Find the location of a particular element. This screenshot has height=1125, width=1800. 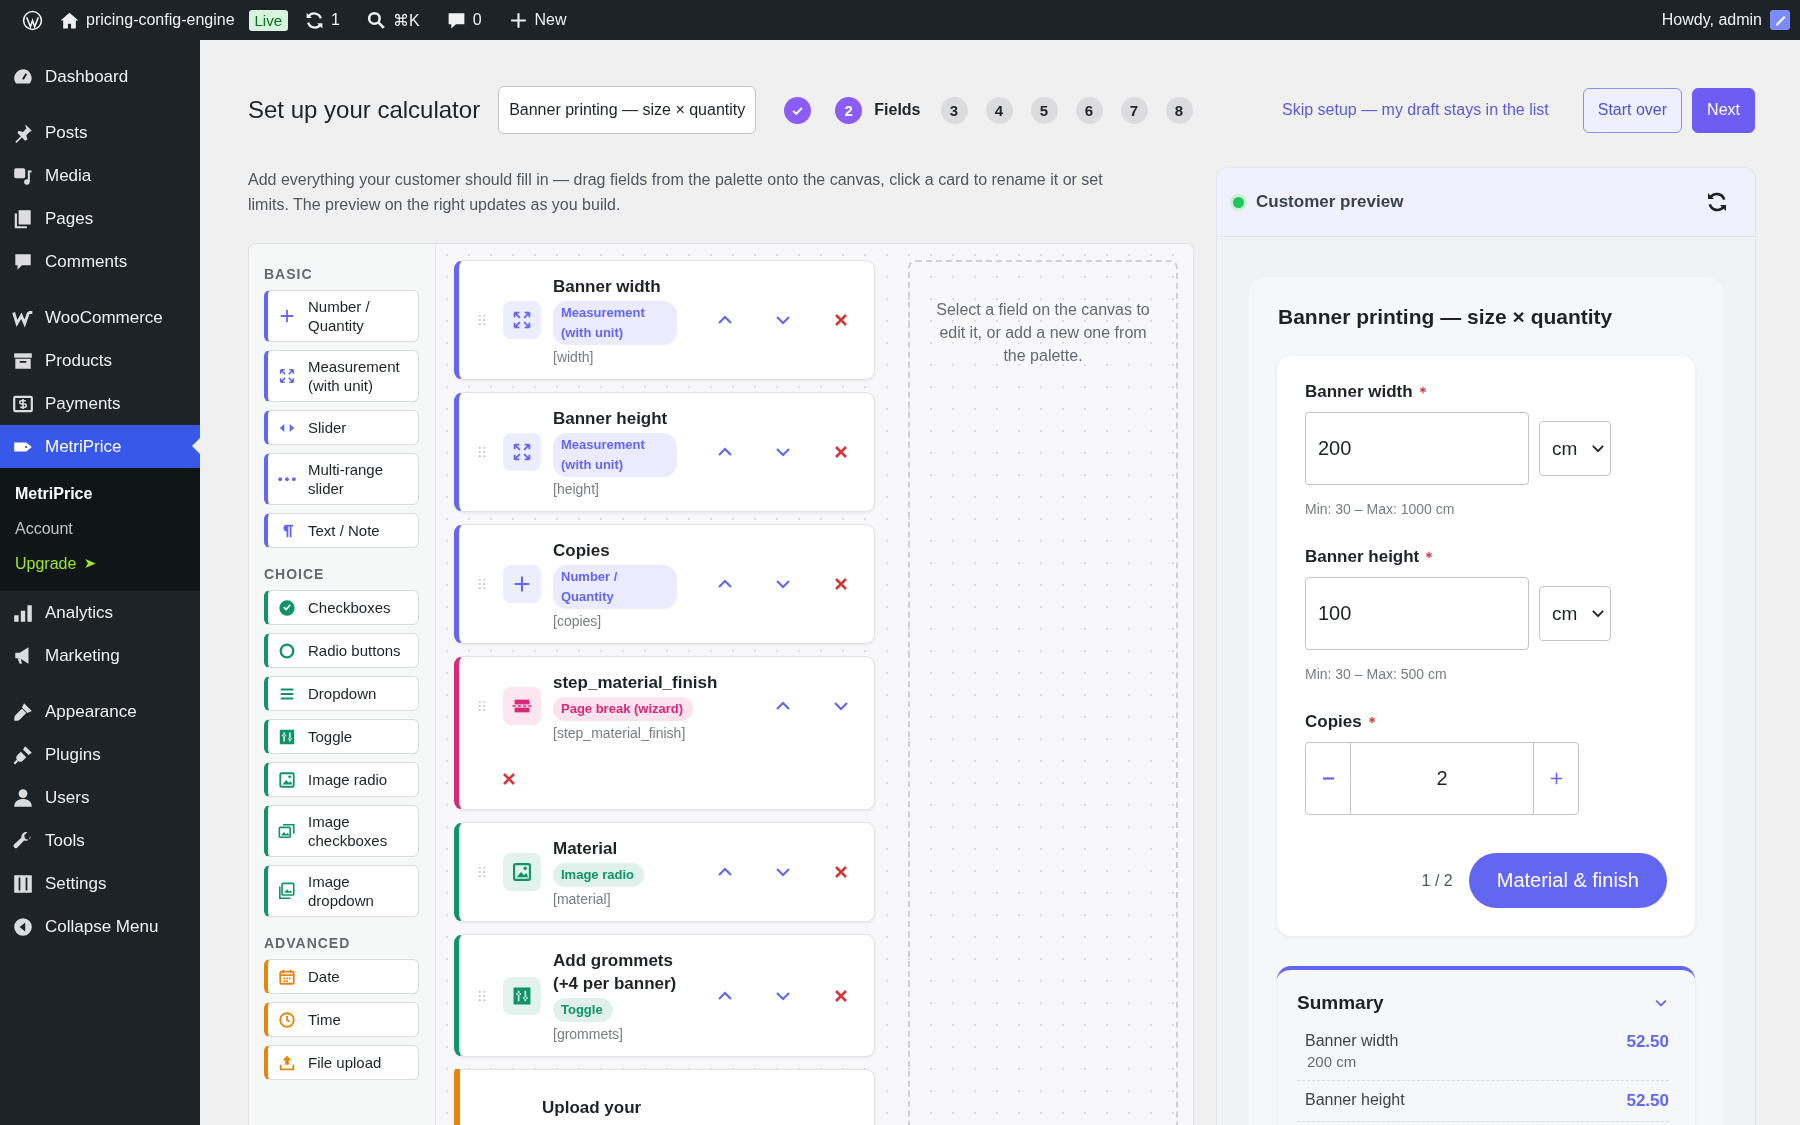

step-label: Fields is located at coordinates (897, 110).